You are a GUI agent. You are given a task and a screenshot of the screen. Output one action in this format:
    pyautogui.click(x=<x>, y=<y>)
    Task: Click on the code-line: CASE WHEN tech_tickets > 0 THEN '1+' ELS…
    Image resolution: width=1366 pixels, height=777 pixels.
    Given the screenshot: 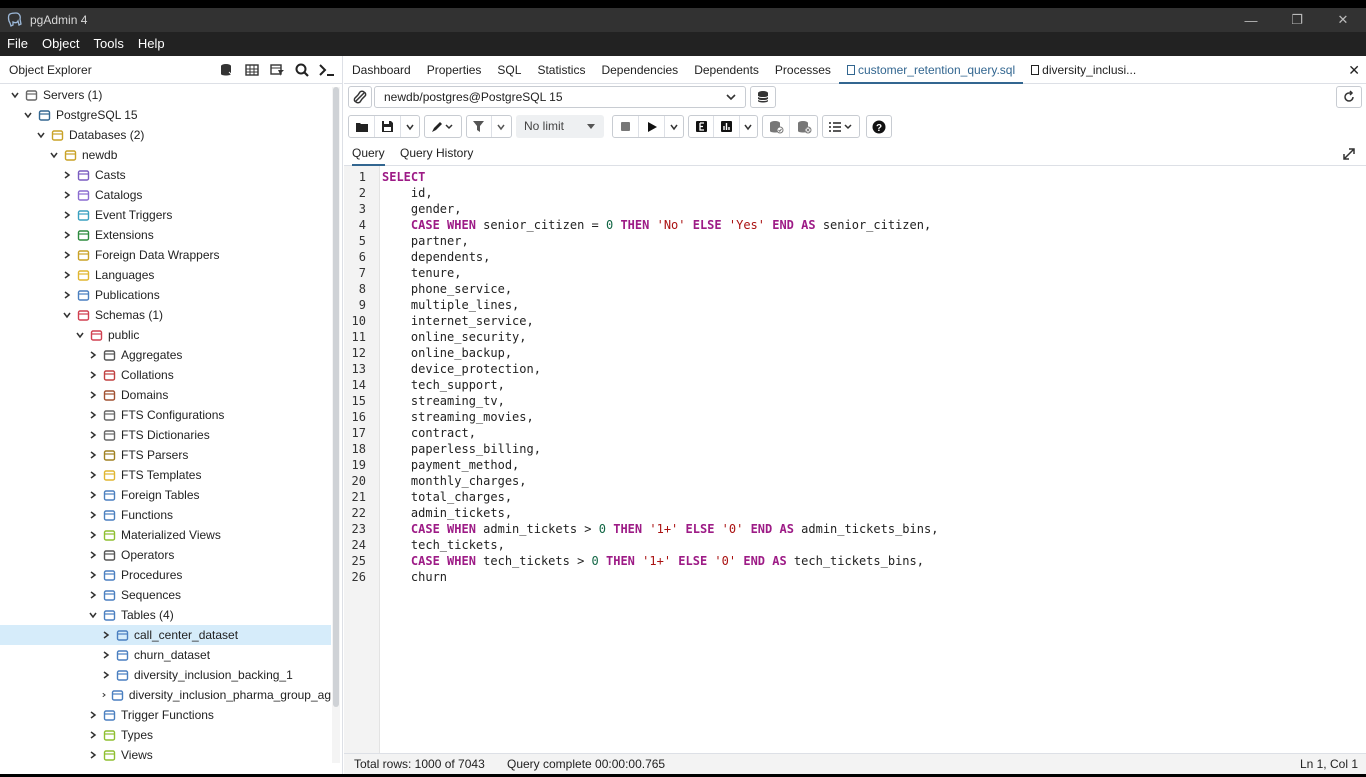 What is the action you would take?
    pyautogui.click(x=653, y=561)
    